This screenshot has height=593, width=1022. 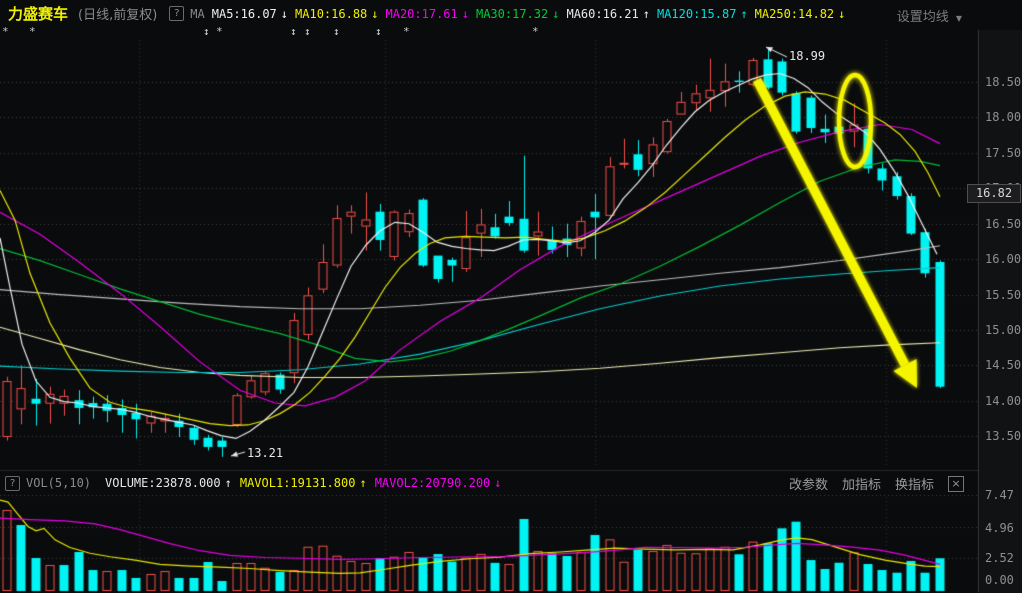 What do you see at coordinates (38, 13) in the screenshot?
I see `stock-name: 力盛赛车` at bounding box center [38, 13].